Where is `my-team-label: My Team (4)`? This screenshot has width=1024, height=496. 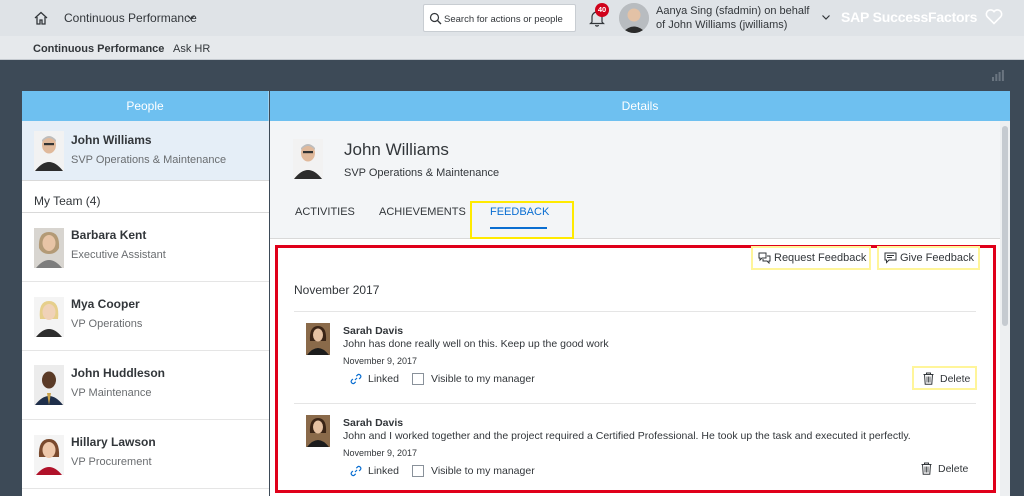 my-team-label: My Team (4) is located at coordinates (145, 201).